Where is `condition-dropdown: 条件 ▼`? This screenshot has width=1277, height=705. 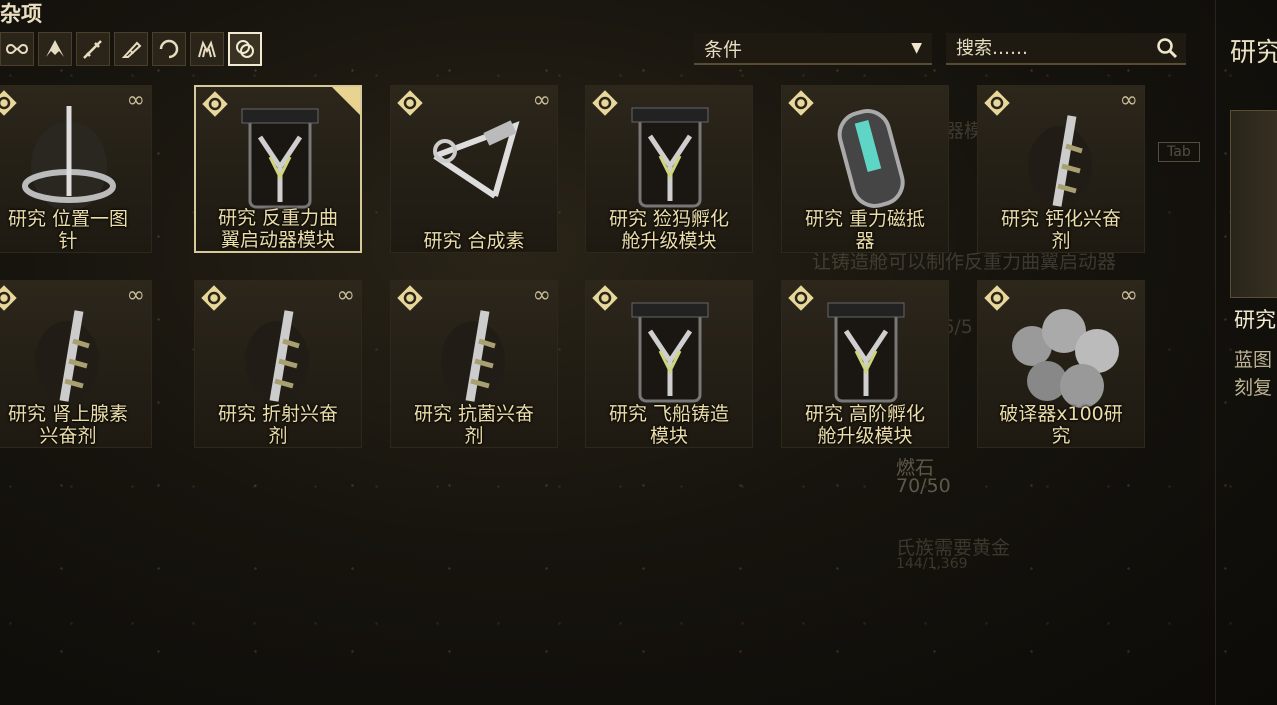 condition-dropdown: 条件 ▼ is located at coordinates (813, 49).